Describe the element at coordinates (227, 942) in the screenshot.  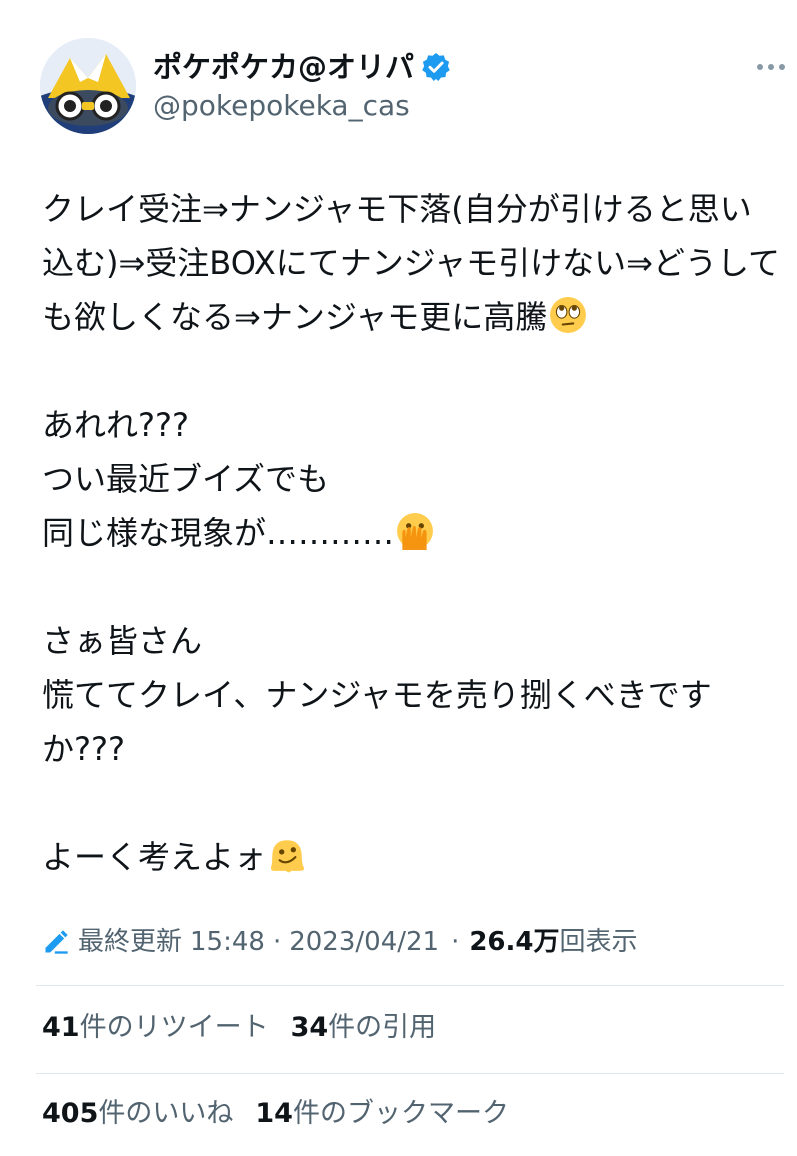
I see `tweet-time: 15:48` at that location.